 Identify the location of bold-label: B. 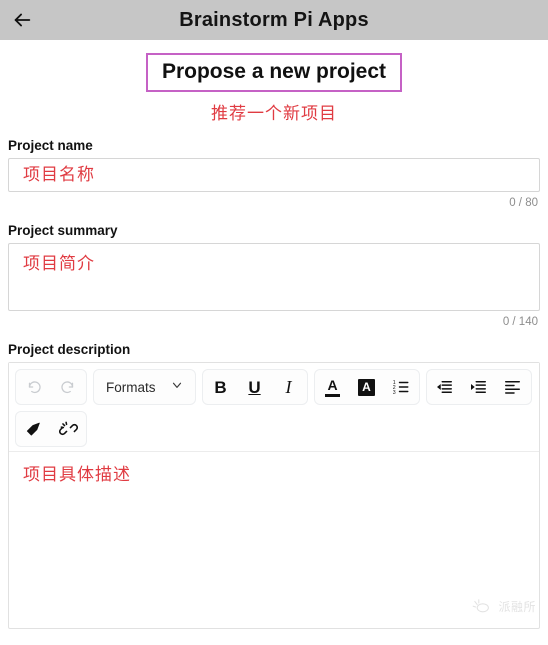
(220, 387).